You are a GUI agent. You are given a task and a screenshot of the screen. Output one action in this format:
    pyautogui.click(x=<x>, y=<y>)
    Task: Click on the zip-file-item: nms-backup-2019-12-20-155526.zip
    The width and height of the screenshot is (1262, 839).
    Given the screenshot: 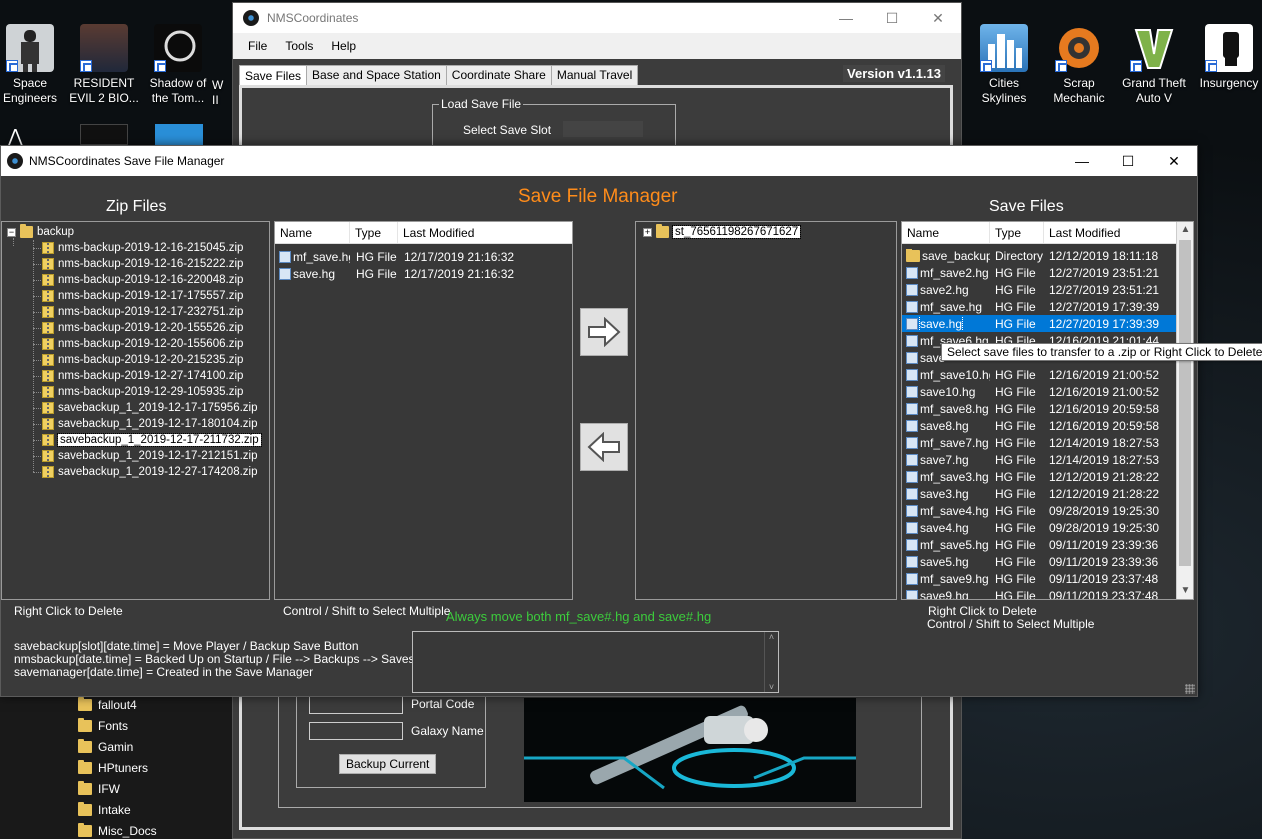 What is the action you would take?
    pyautogui.click(x=138, y=328)
    